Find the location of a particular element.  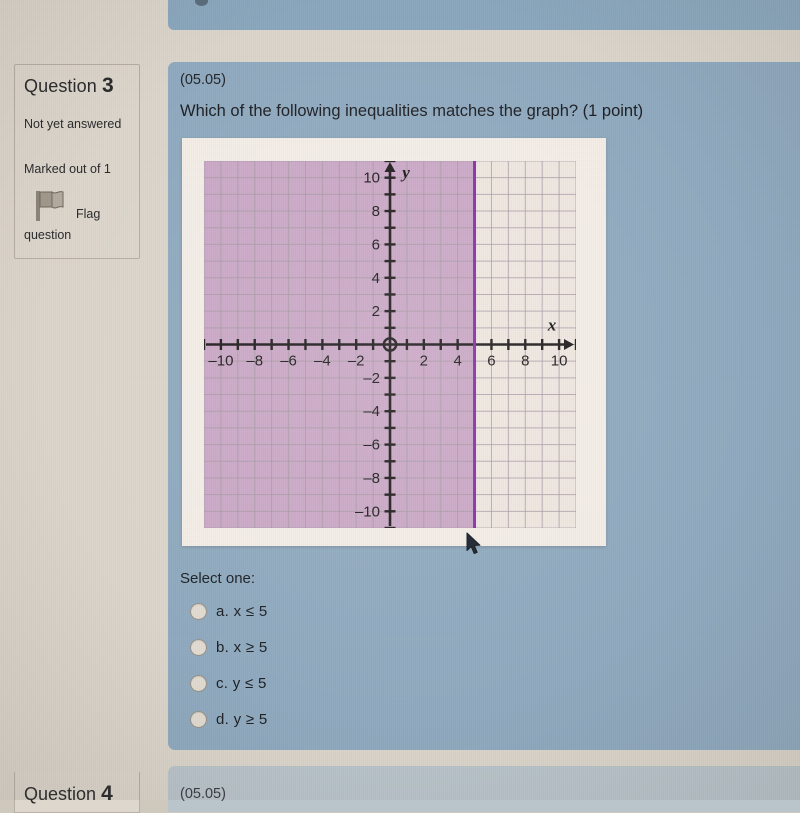

select-one-label: Select one: is located at coordinates (218, 578).